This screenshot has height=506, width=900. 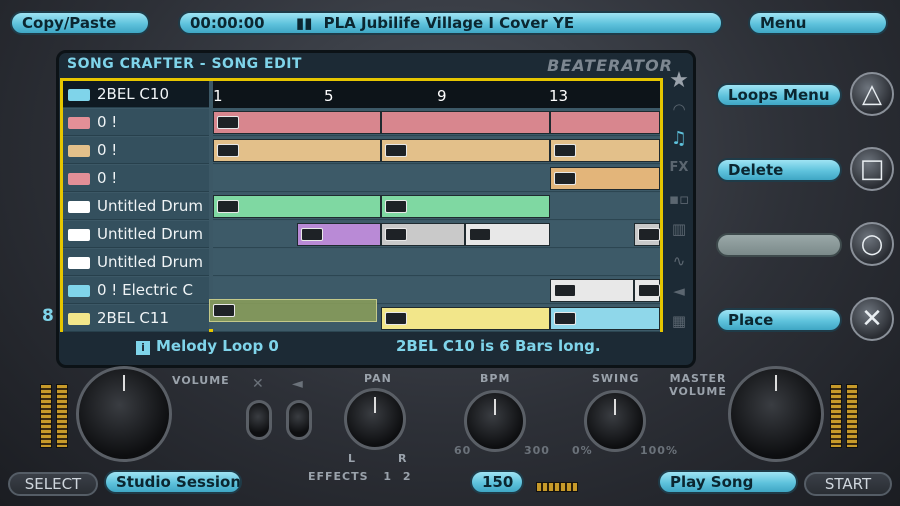 What do you see at coordinates (124, 414) in the screenshot?
I see `volume-knob` at bounding box center [124, 414].